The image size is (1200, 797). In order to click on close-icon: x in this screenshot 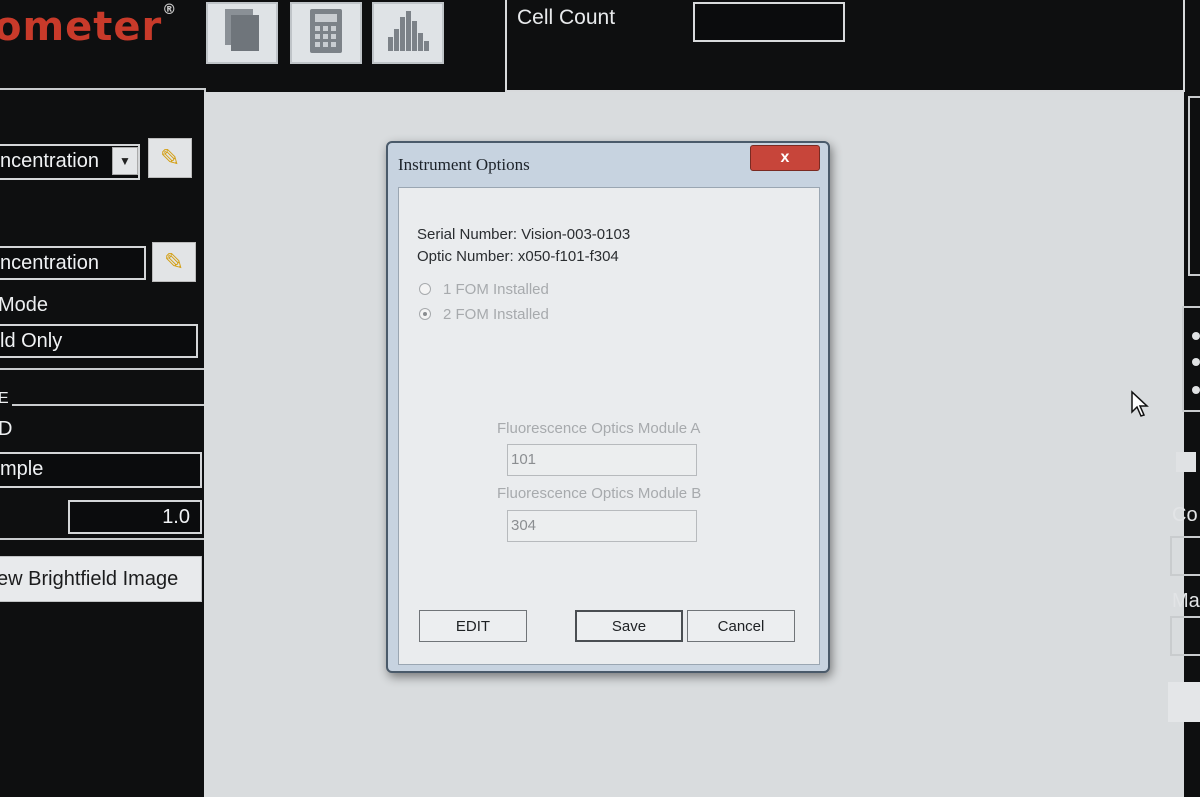, I will do `click(785, 157)`.